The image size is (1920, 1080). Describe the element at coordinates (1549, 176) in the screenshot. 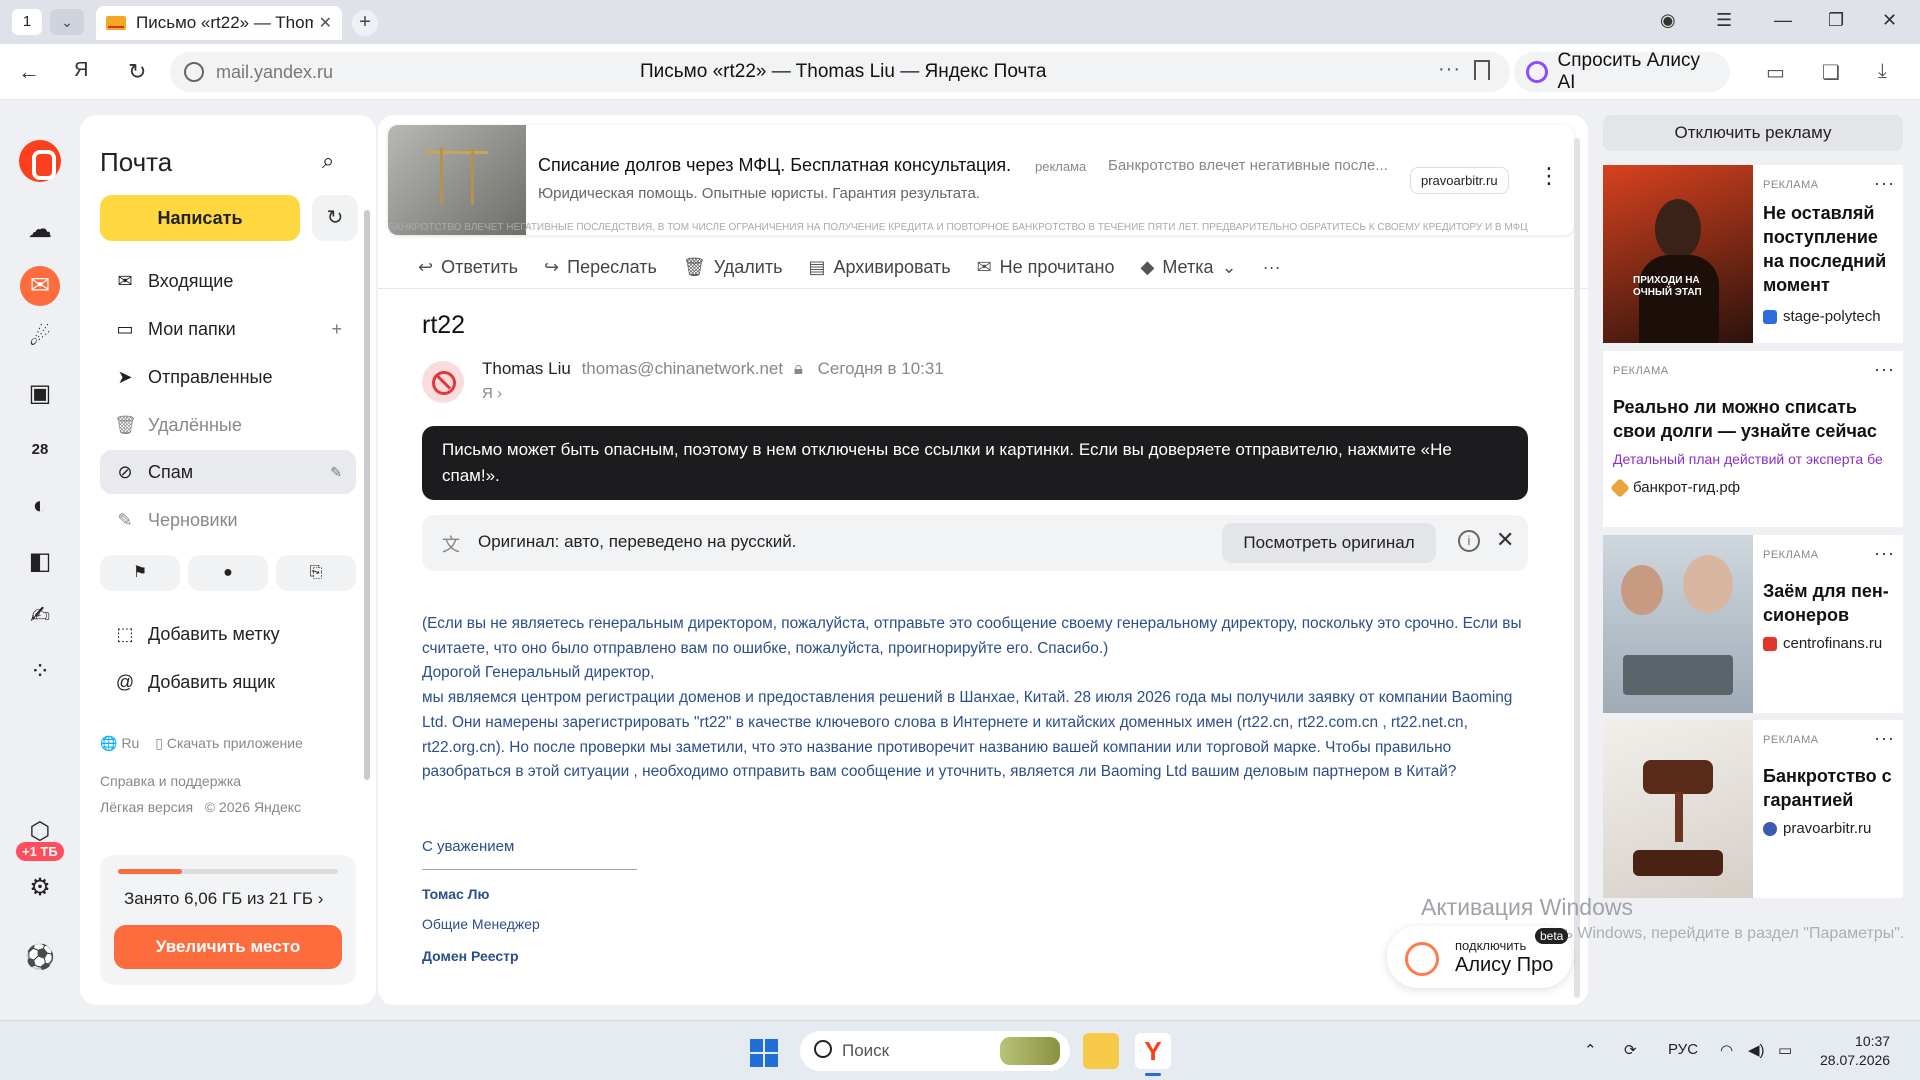

I see `ad-more-icon: ⋮` at that location.